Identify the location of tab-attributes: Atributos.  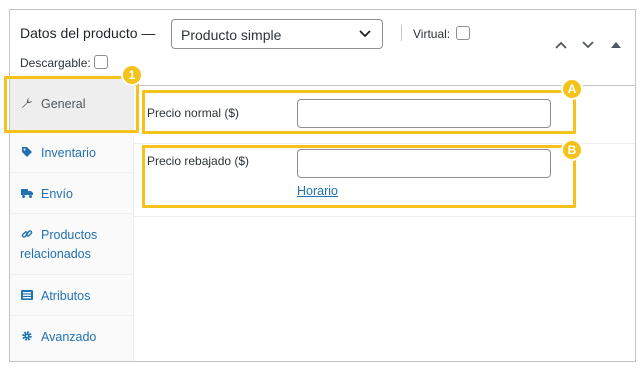
(72, 295).